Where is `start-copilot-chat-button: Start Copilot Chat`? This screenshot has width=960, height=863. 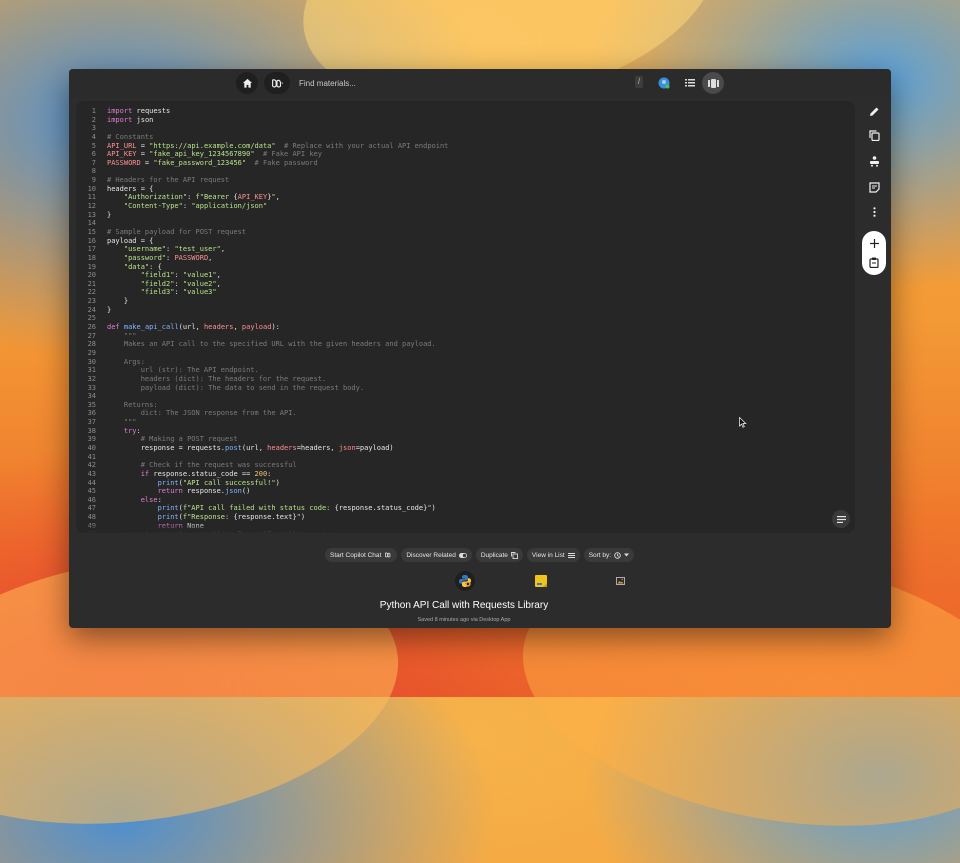
start-copilot-chat-button: Start Copilot Chat is located at coordinates (361, 555).